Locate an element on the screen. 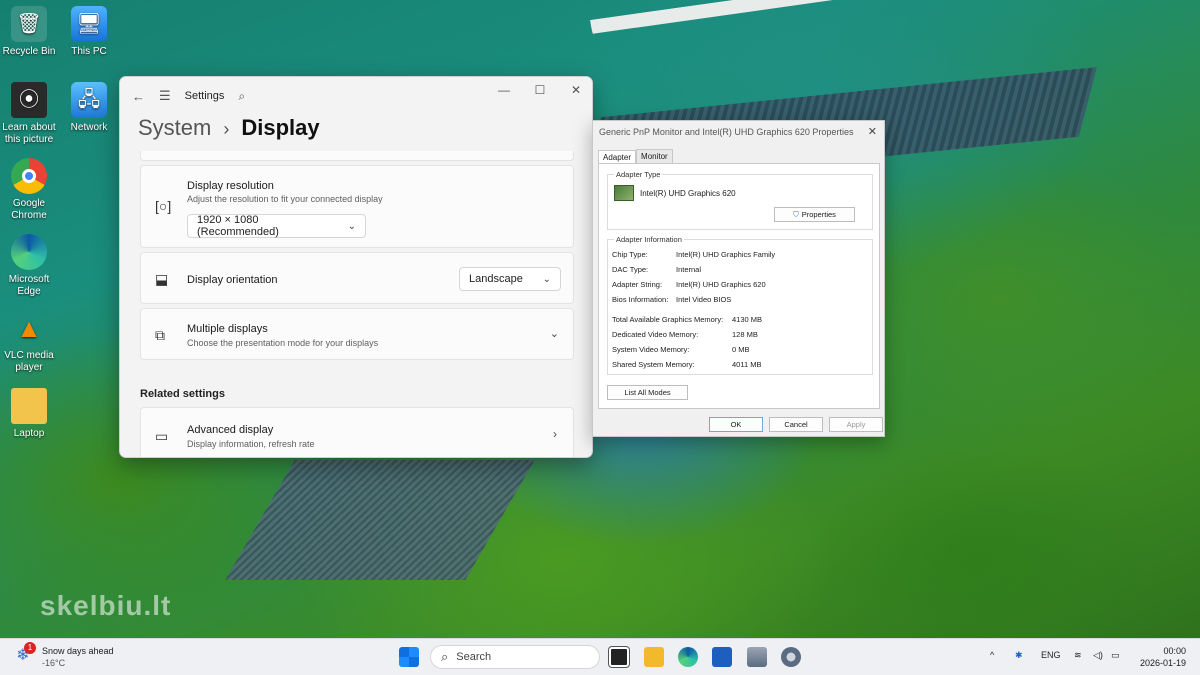 Image resolution: width=1200 pixels, height=675 pixels. folder-user-icon is located at coordinates (29, 406).